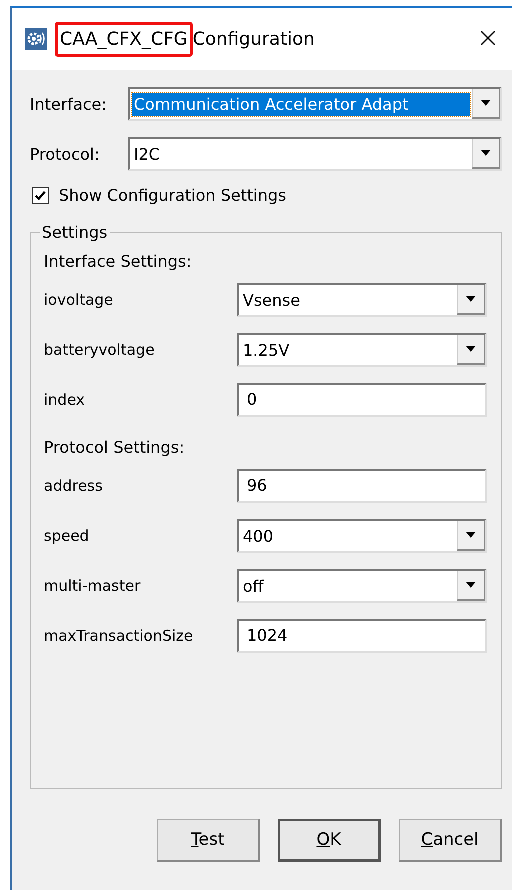 The image size is (512, 890). What do you see at coordinates (362, 486) in the screenshot?
I see `setting-input-field: 96` at bounding box center [362, 486].